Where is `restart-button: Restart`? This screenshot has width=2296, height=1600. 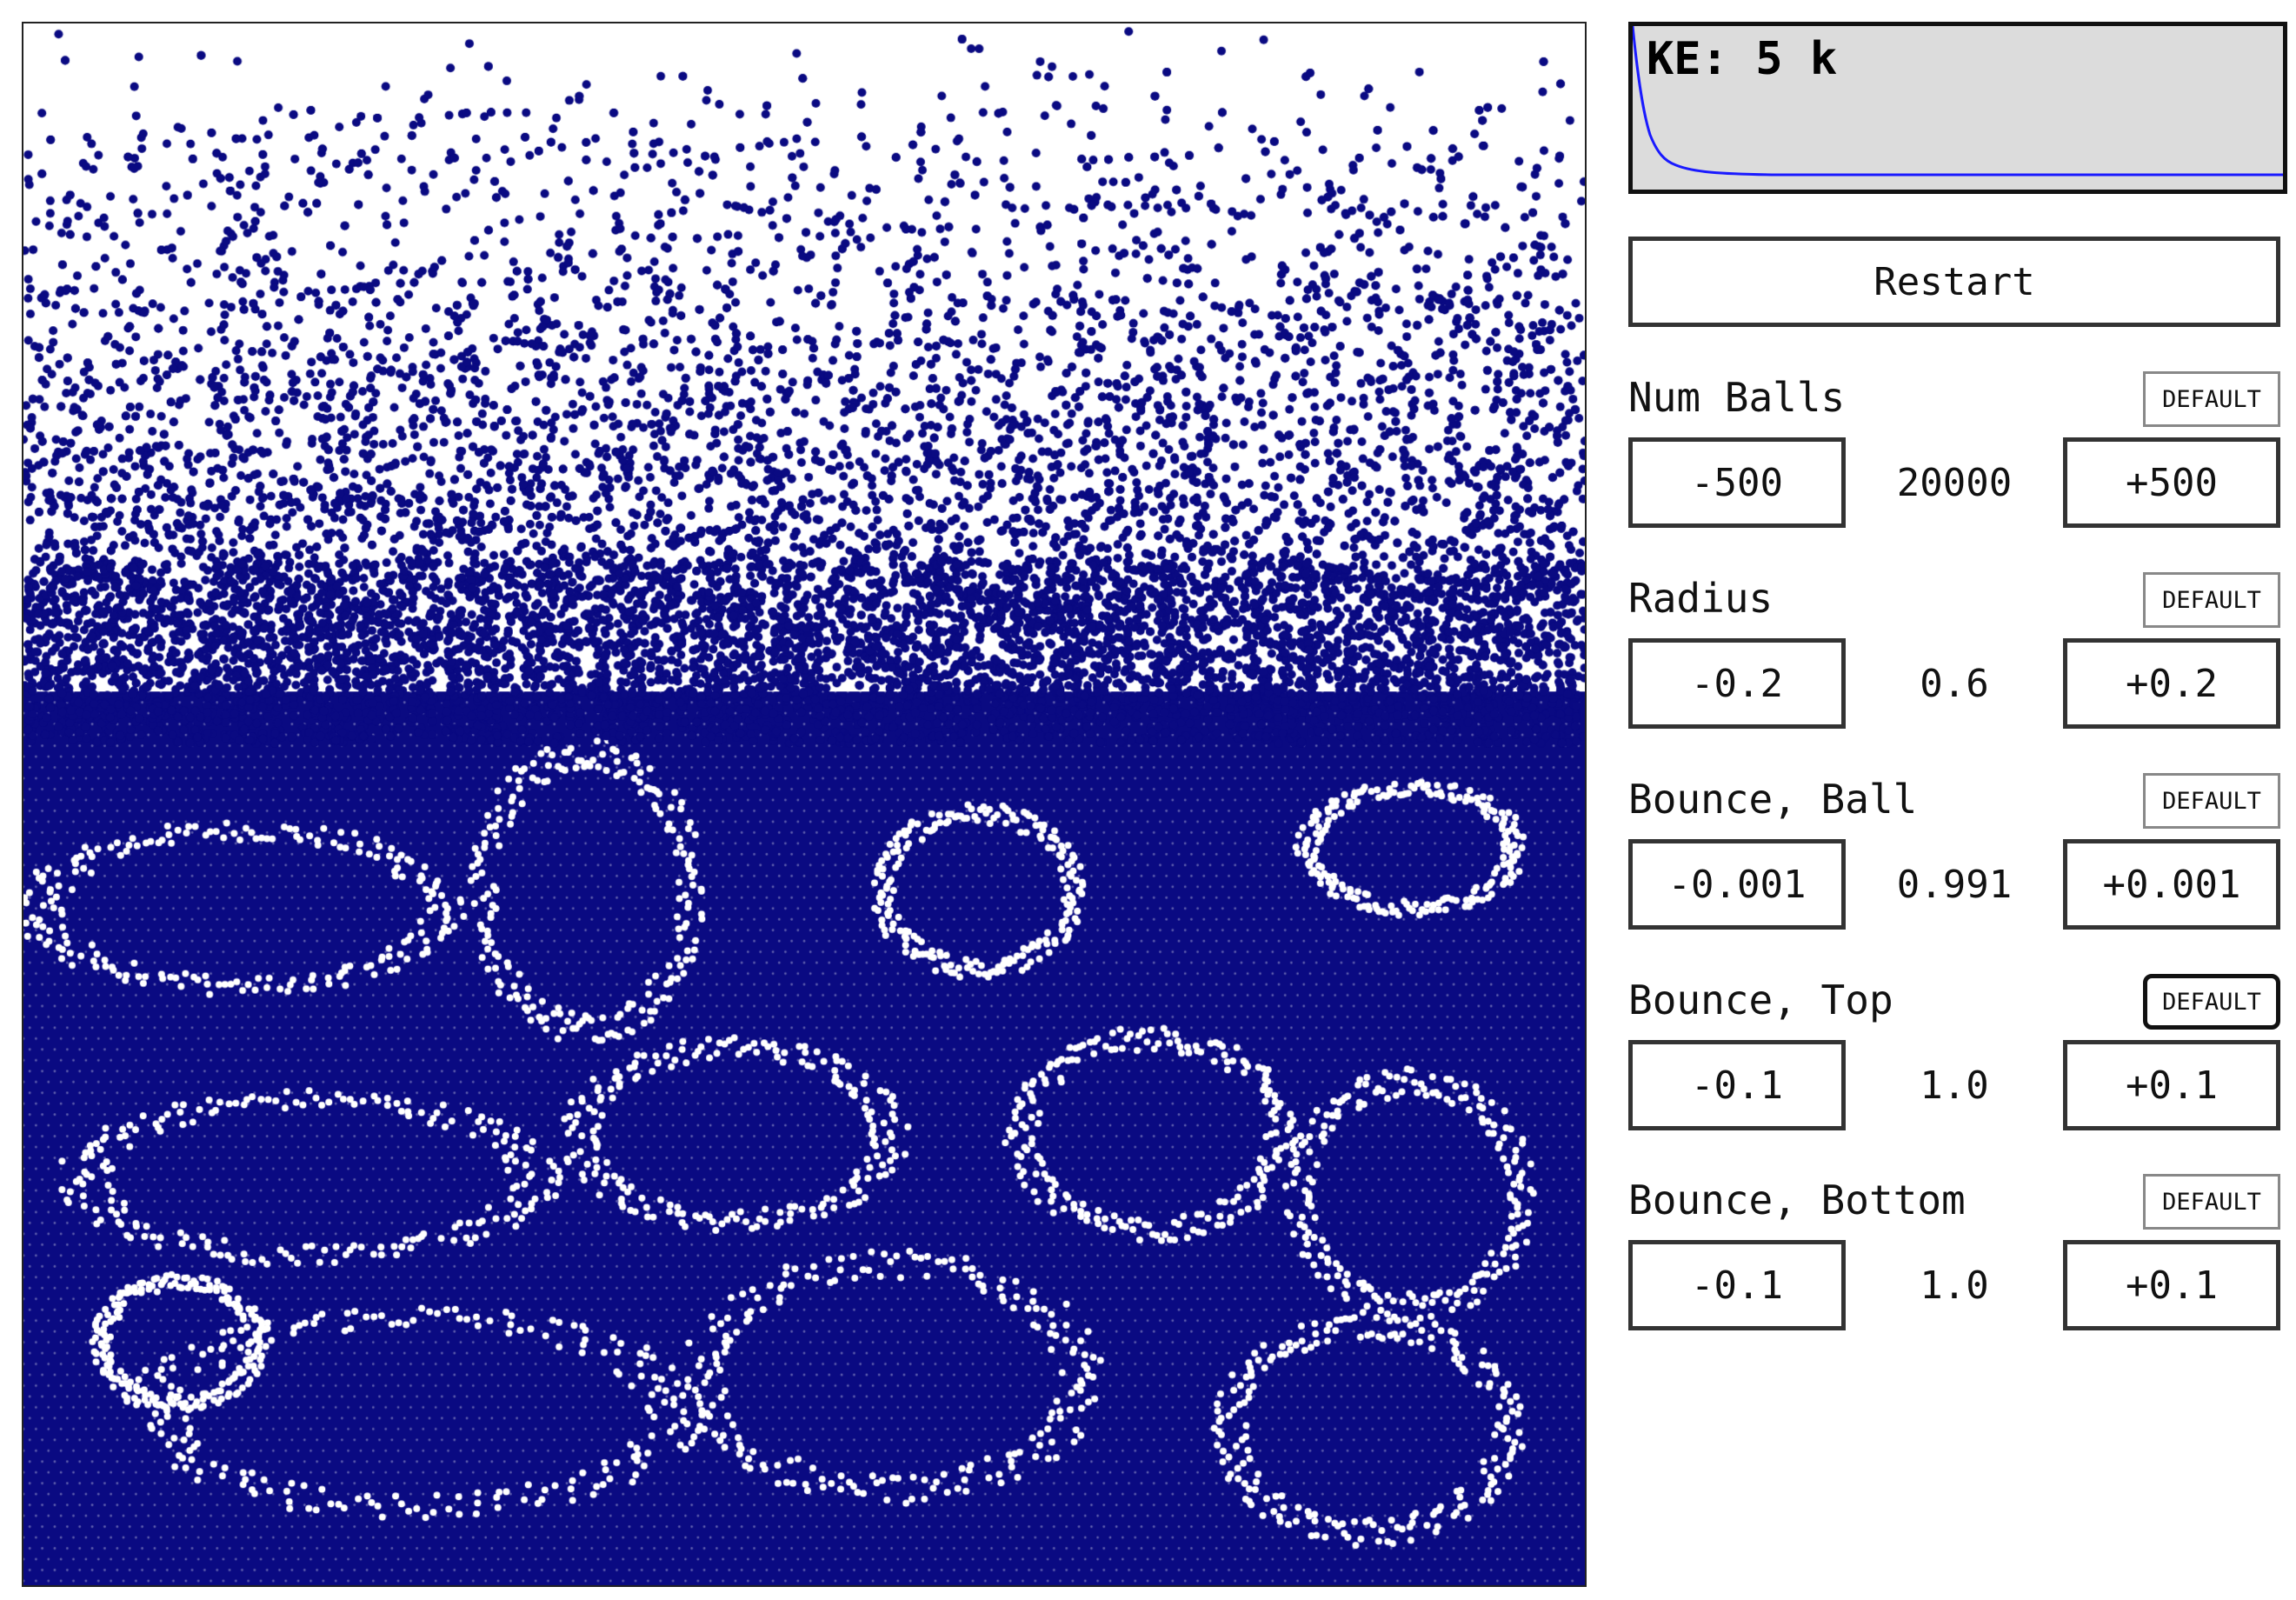 restart-button: Restart is located at coordinates (1954, 282).